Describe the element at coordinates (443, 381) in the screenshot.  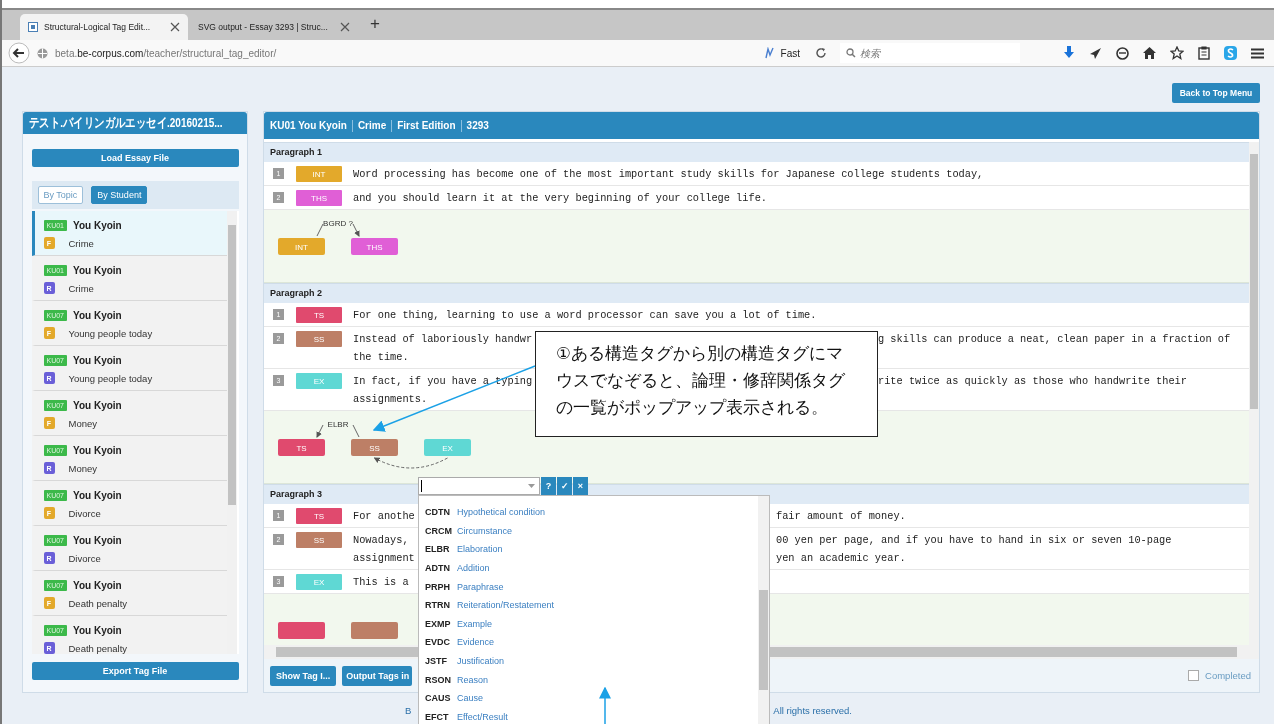
I see `sentence-text: In fact, if you have a typing` at that location.